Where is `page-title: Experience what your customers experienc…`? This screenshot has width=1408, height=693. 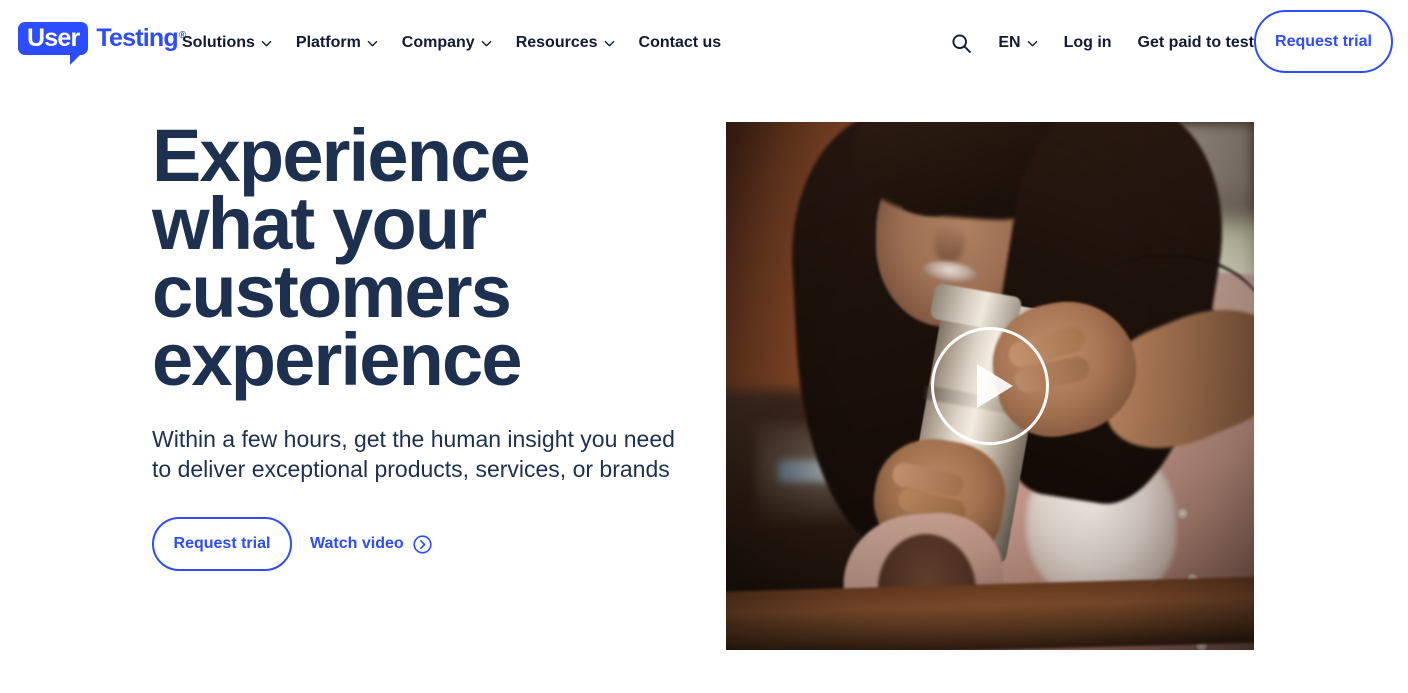 page-title: Experience what your customers experienc… is located at coordinates (341, 257).